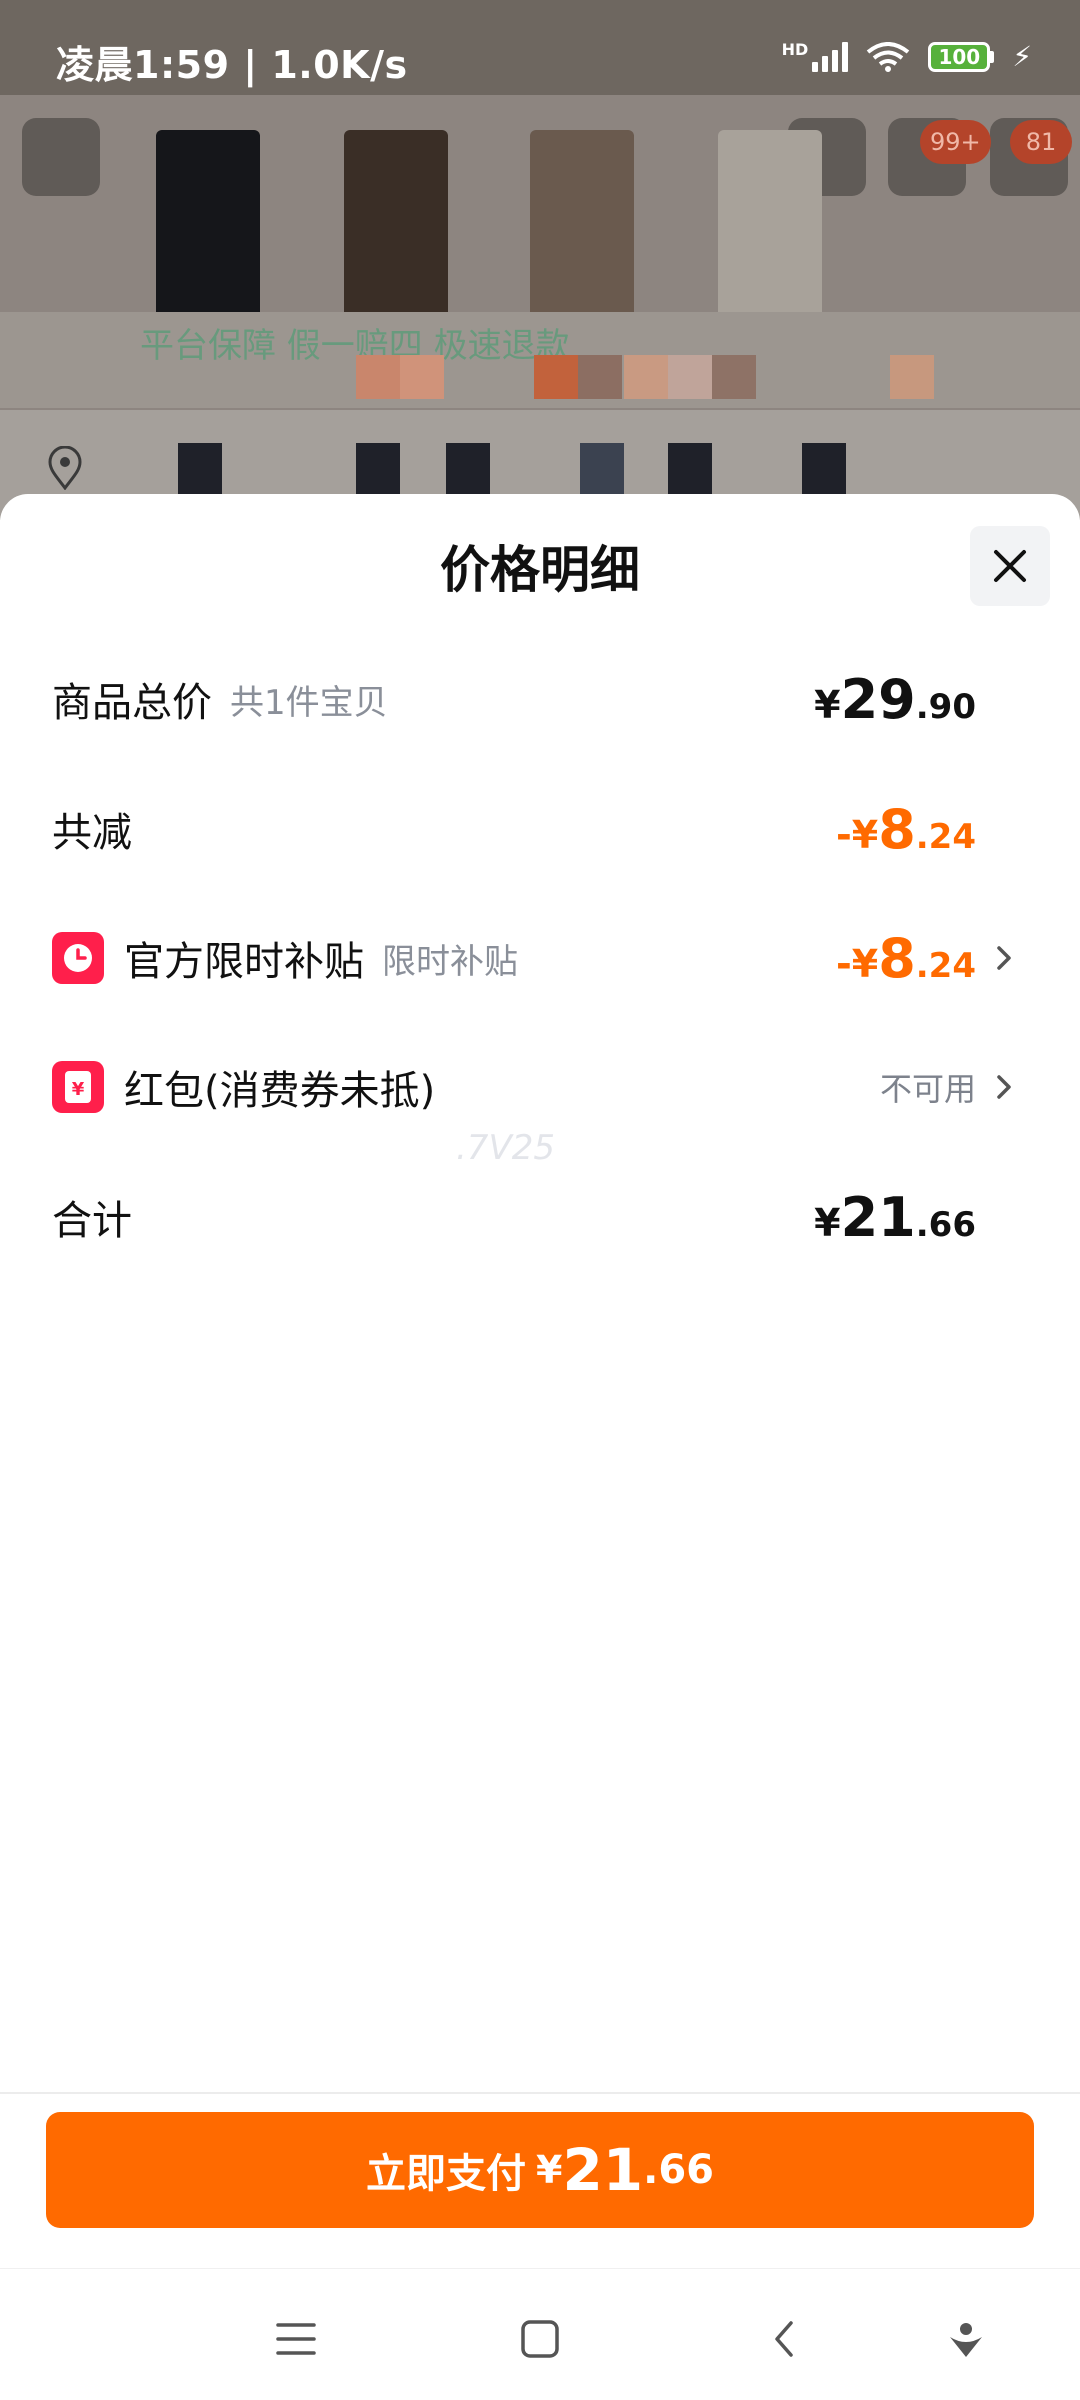 Image resolution: width=1080 pixels, height=2400 pixels. I want to click on battery-level: 100, so click(959, 56).